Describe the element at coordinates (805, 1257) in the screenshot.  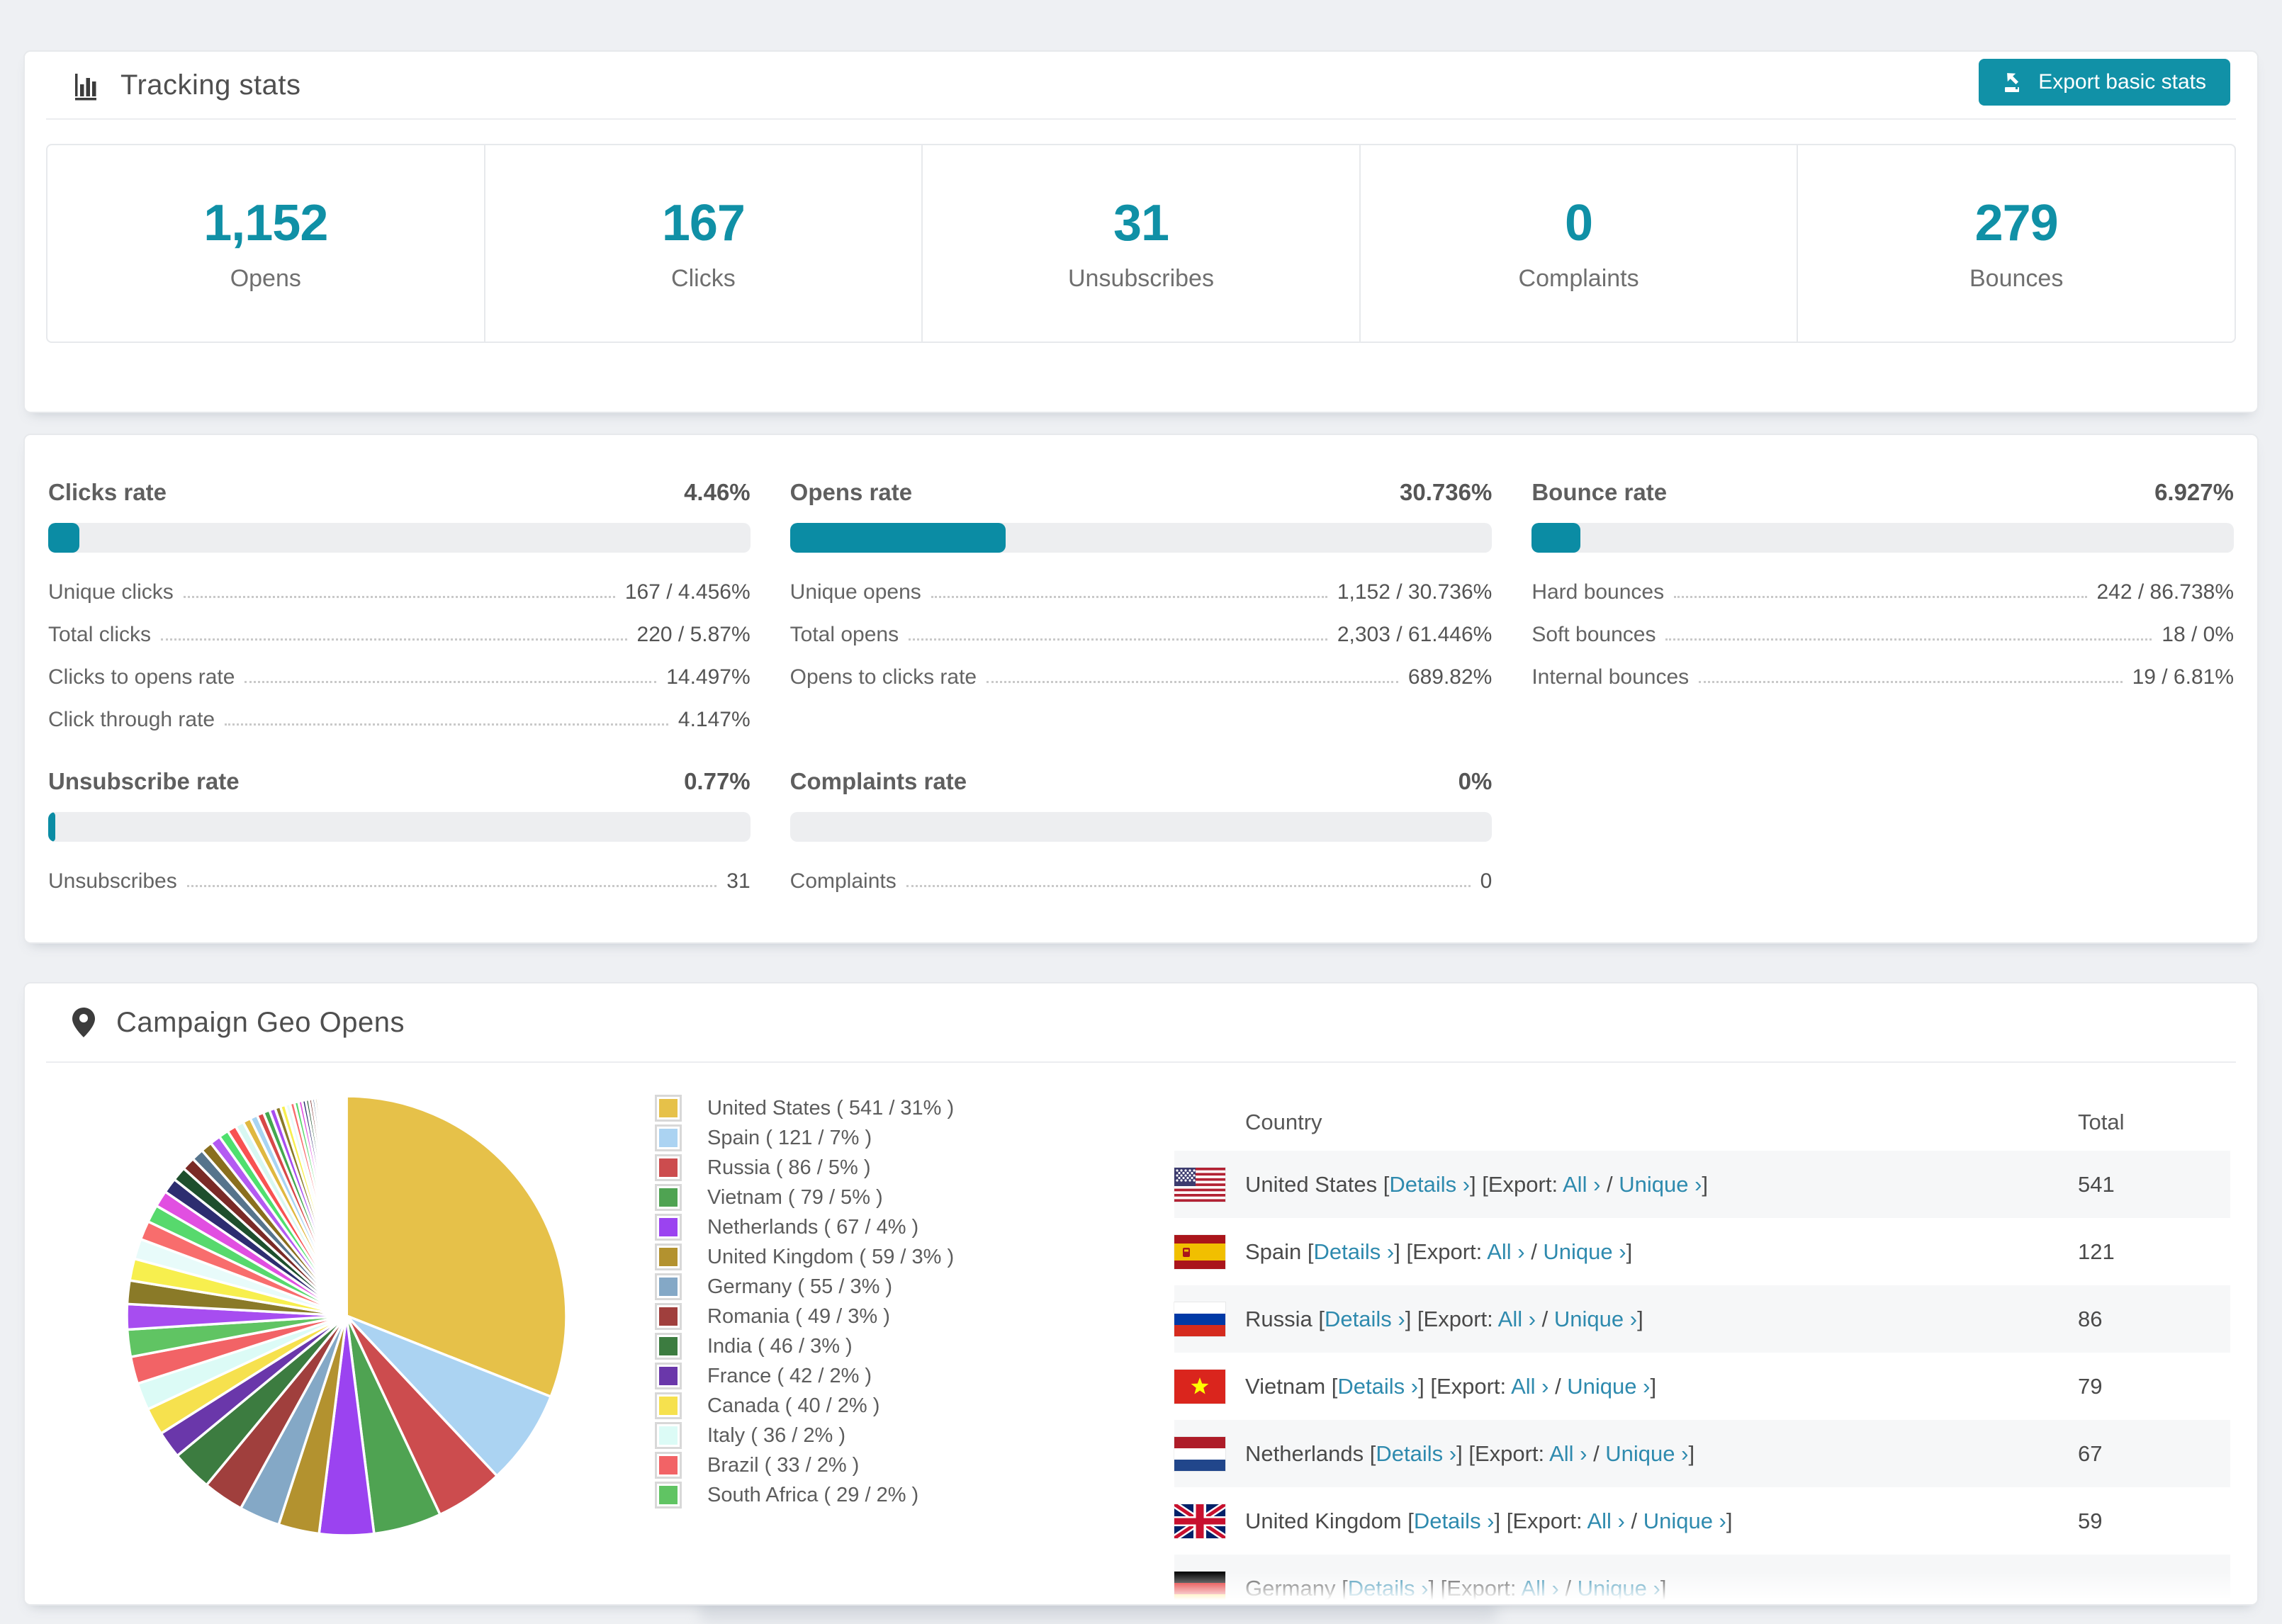
I see `legend-item-united-kingdom: United Kingdom ( 59 / 3% )` at that location.